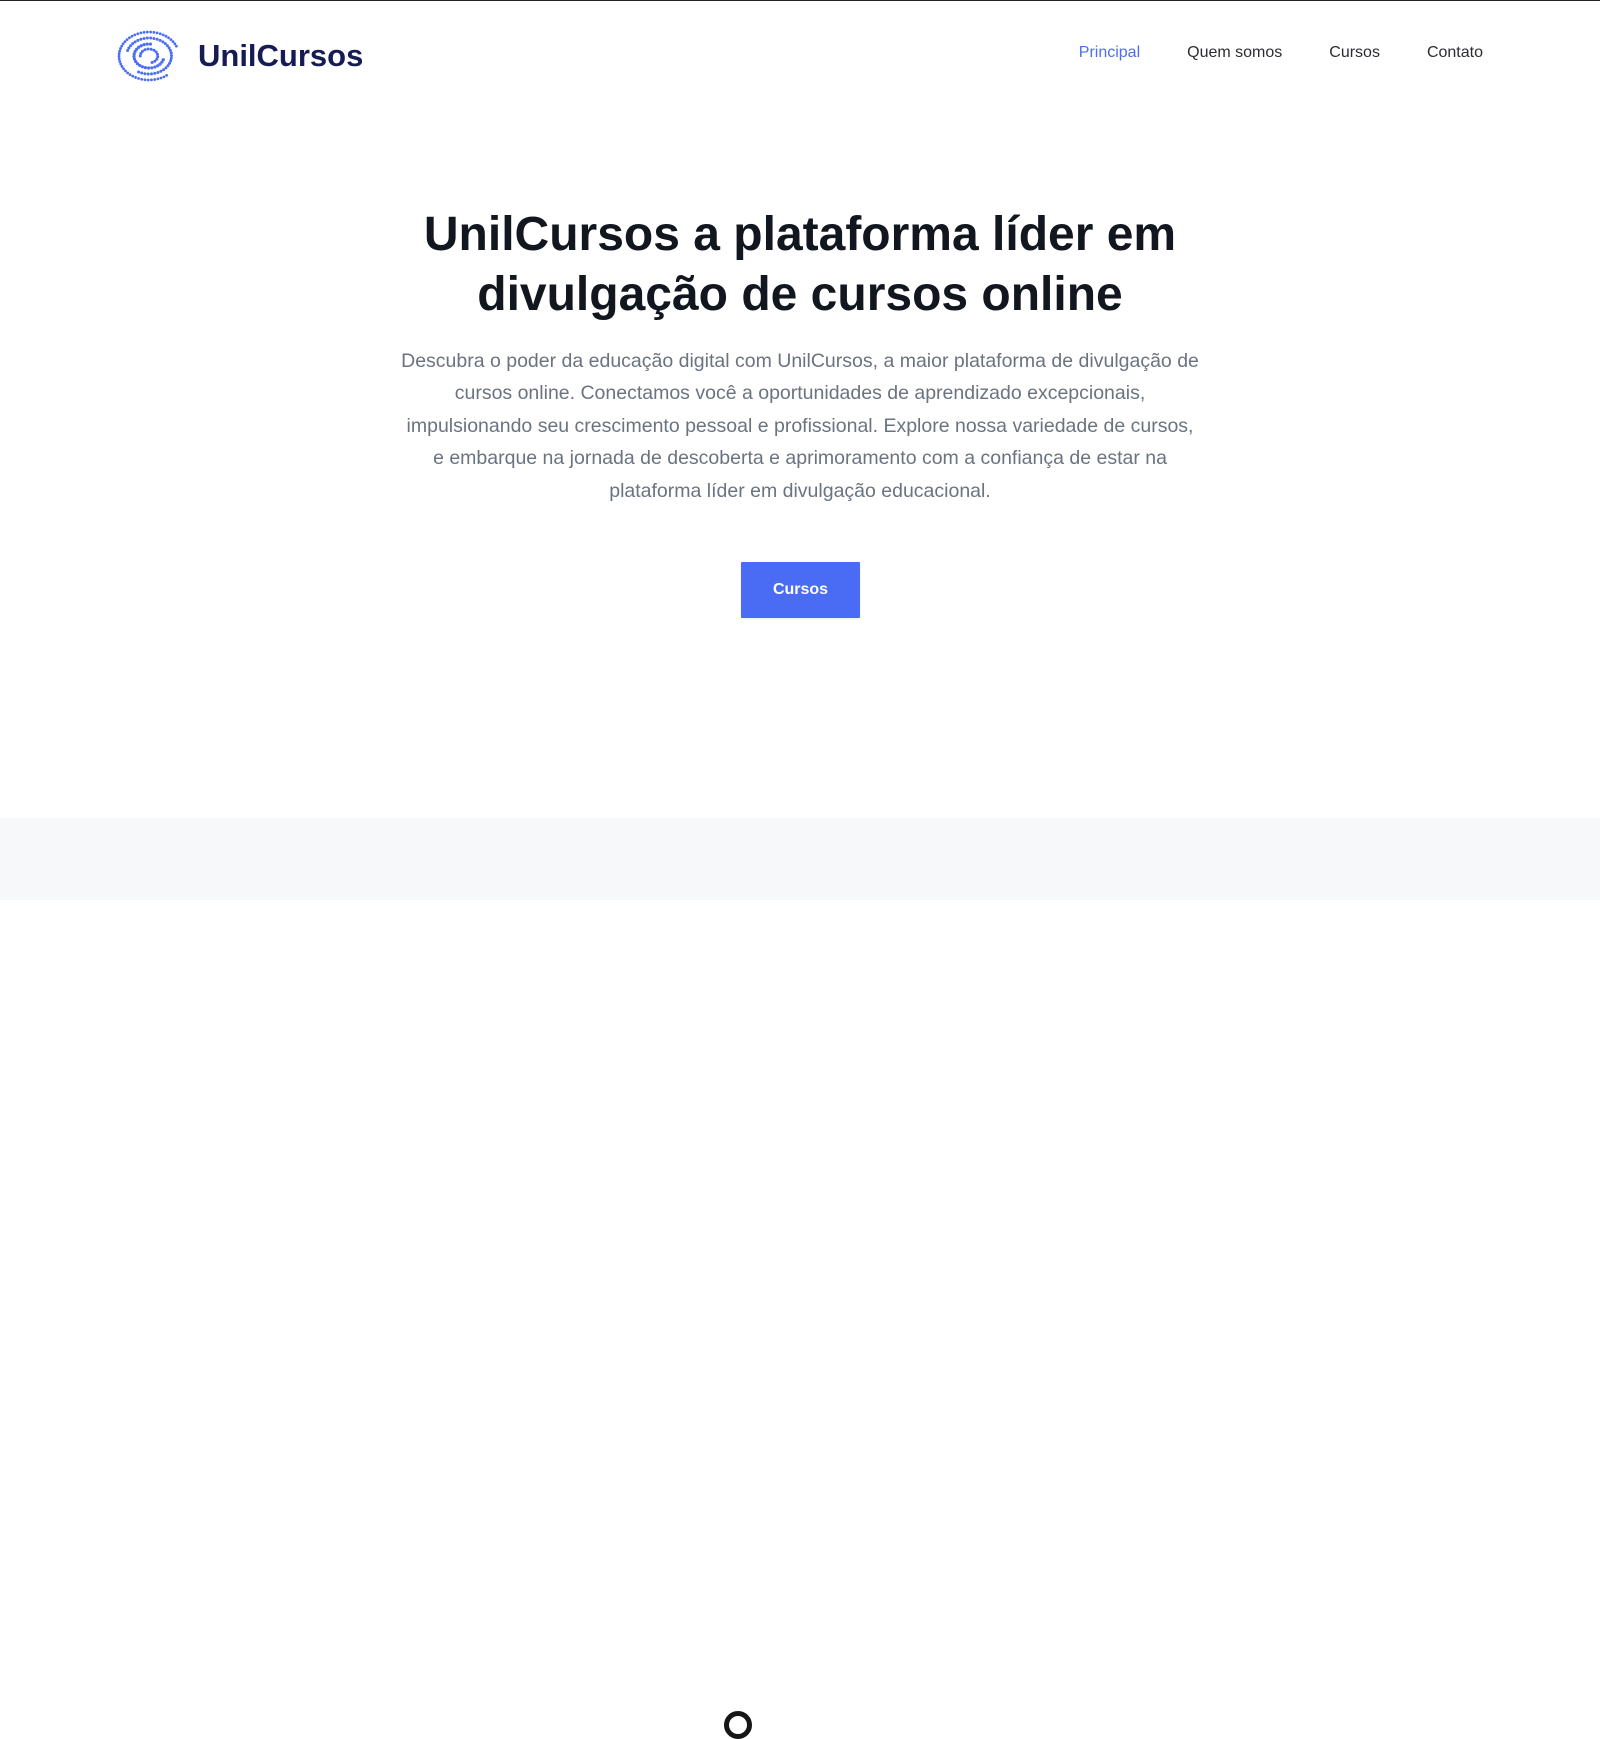 The height and width of the screenshot is (1739, 1600). I want to click on nav-item-cursos: Cursos, so click(1354, 53).